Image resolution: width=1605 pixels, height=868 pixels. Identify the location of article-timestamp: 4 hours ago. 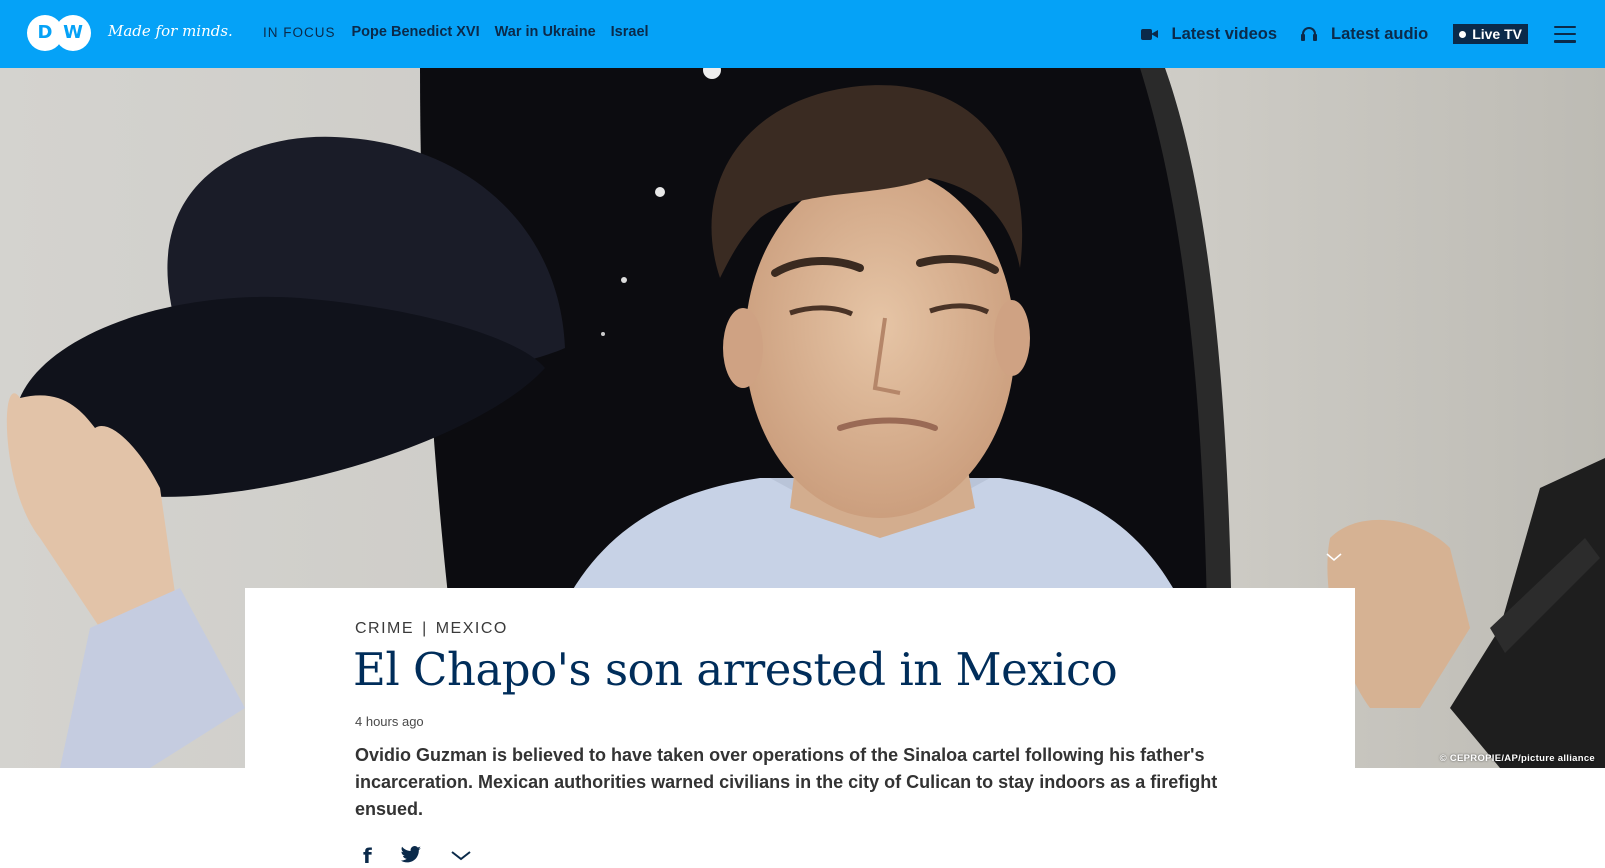
(389, 721).